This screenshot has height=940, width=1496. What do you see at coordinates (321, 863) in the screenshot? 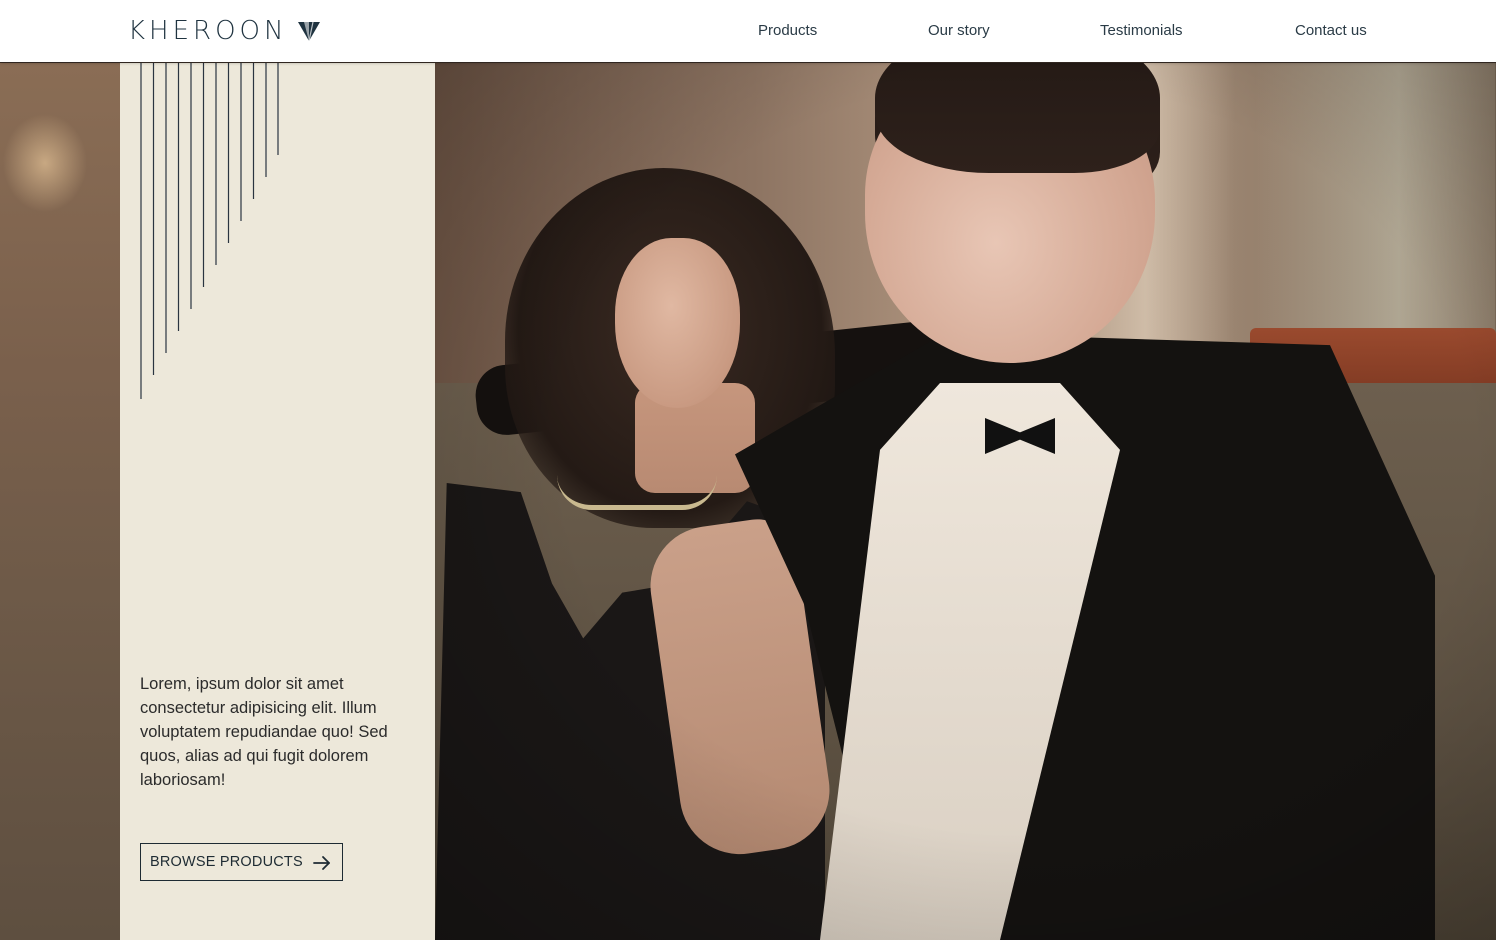
I see `arrow-right-icon` at bounding box center [321, 863].